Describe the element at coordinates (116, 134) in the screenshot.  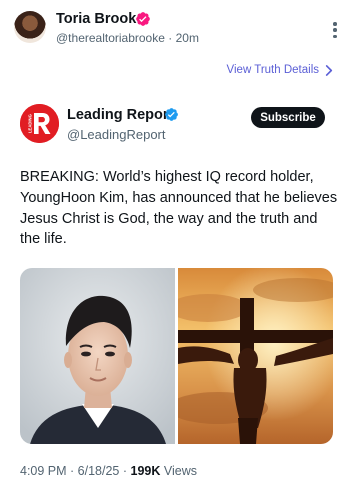
I see `quoted-author-handle: @LeadingReport` at that location.